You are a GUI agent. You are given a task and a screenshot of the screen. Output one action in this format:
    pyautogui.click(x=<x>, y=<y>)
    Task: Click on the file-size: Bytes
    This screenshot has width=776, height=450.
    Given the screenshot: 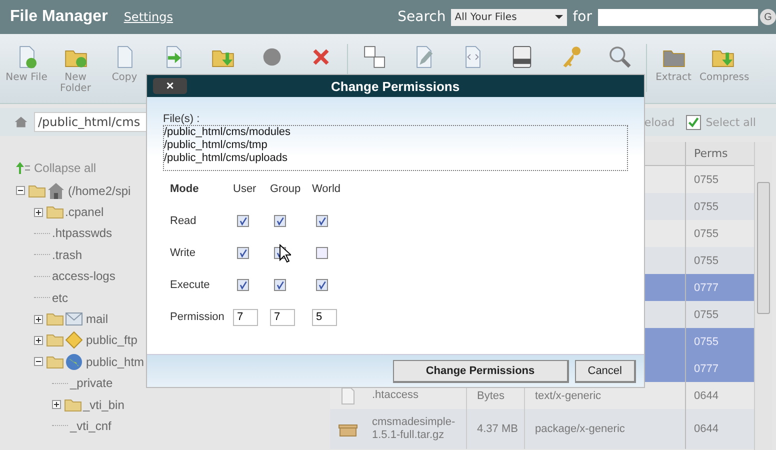 What is the action you would take?
    pyautogui.click(x=491, y=396)
    